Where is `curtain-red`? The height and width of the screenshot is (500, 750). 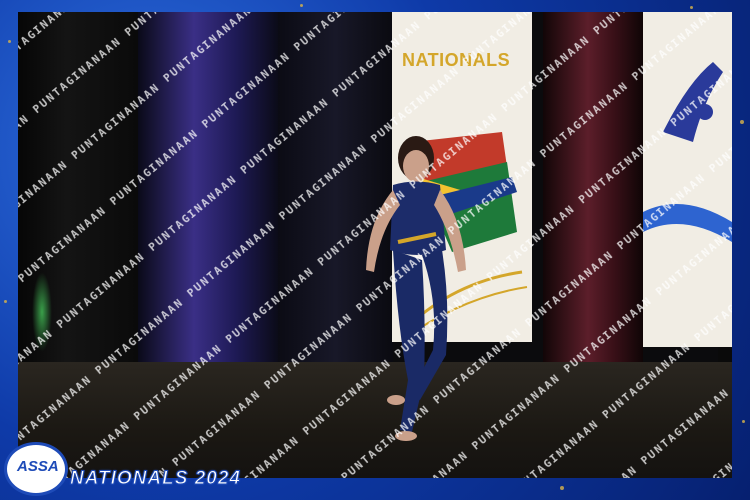
curtain-red is located at coordinates (593, 192).